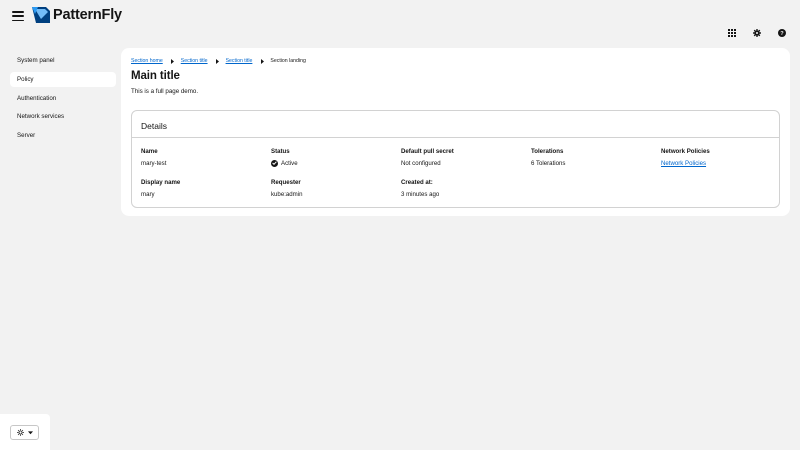 The image size is (800, 450). What do you see at coordinates (288, 61) in the screenshot?
I see `breadcrumb-current-section-landing: Section landing` at bounding box center [288, 61].